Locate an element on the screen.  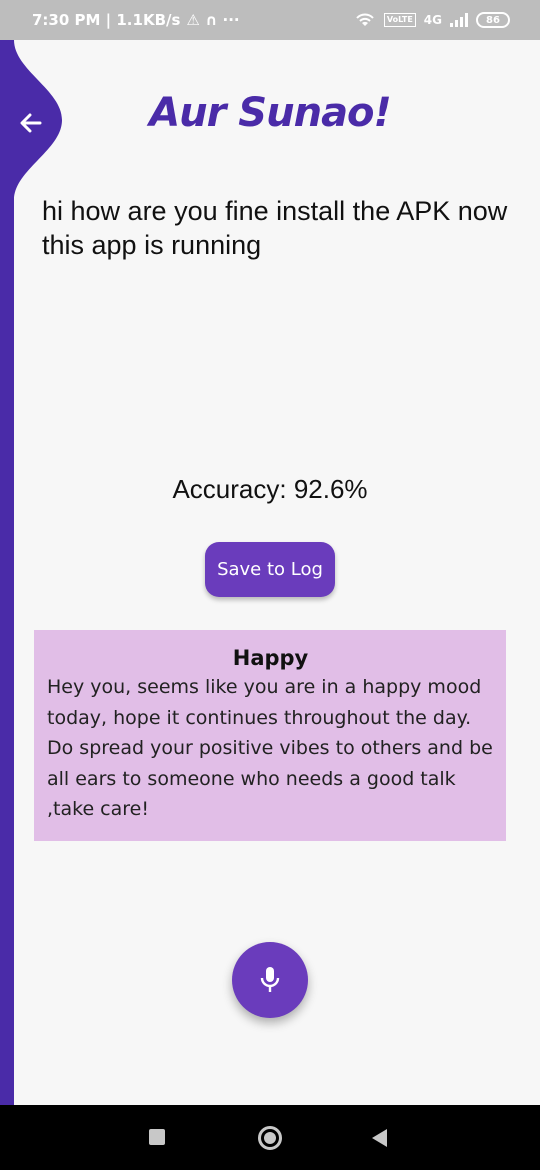
microphone-button is located at coordinates (270, 980).